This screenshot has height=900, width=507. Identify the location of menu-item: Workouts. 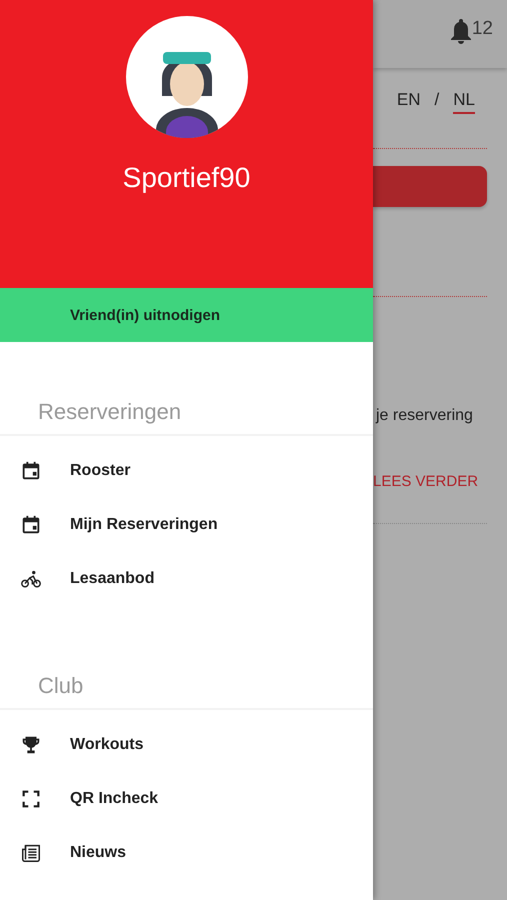
(186, 745).